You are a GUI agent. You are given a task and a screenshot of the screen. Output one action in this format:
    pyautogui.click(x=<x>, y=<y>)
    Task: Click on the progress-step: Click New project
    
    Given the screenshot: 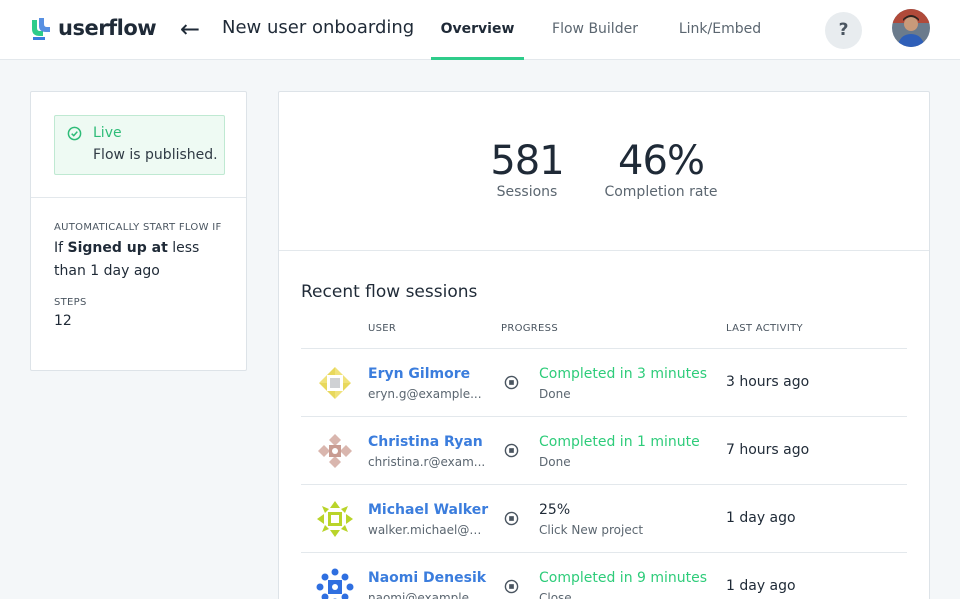 What is the action you would take?
    pyautogui.click(x=591, y=530)
    